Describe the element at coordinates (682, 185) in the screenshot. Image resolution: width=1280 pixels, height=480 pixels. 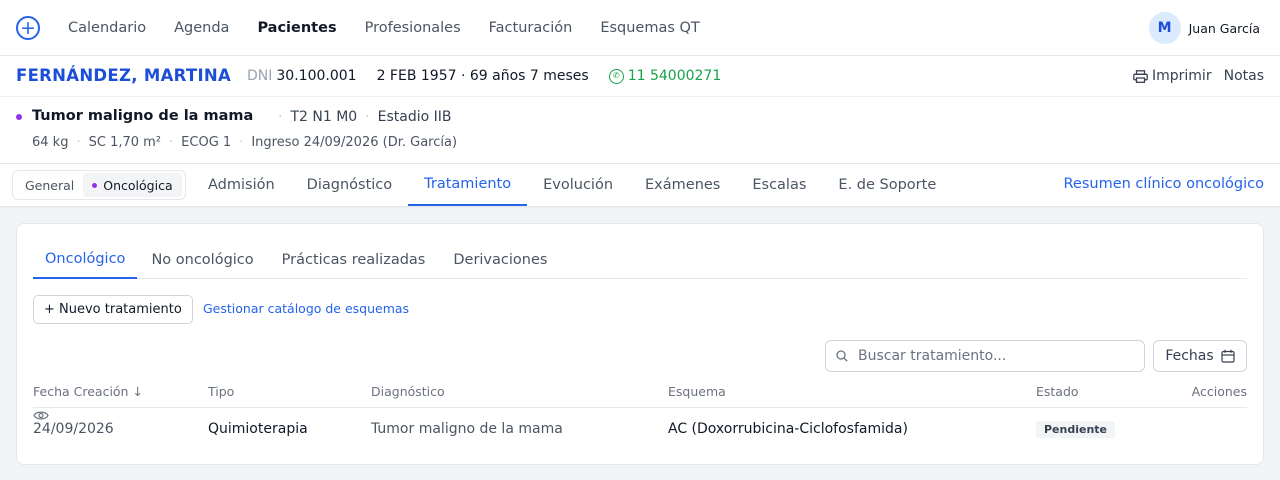
I see `tab-examenes: Exámenes` at that location.